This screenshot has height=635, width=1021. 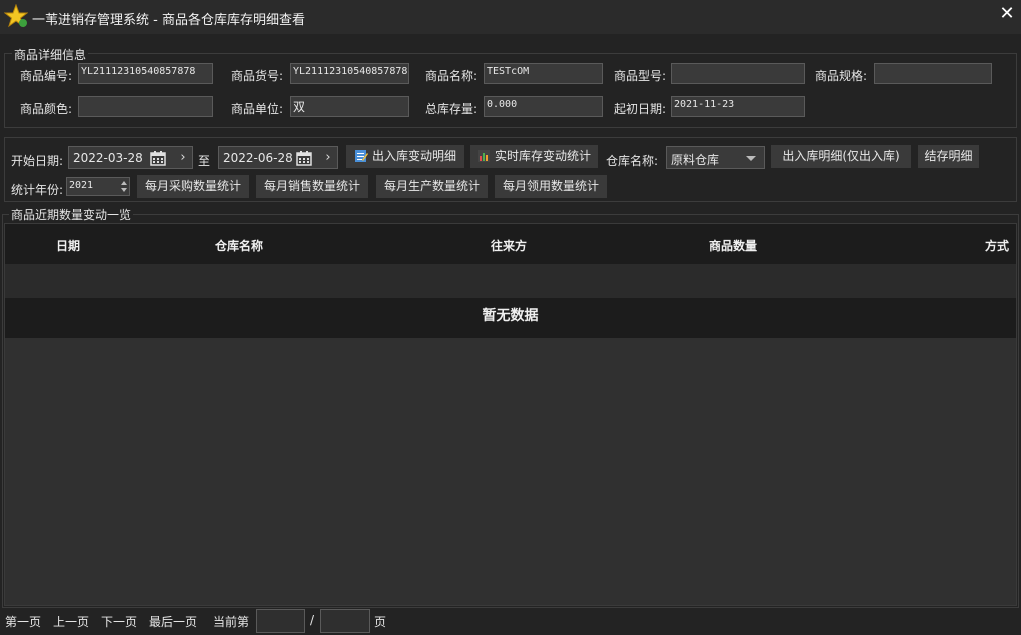 What do you see at coordinates (640, 109) in the screenshot?
I see `init-date-label: 起初日期:` at bounding box center [640, 109].